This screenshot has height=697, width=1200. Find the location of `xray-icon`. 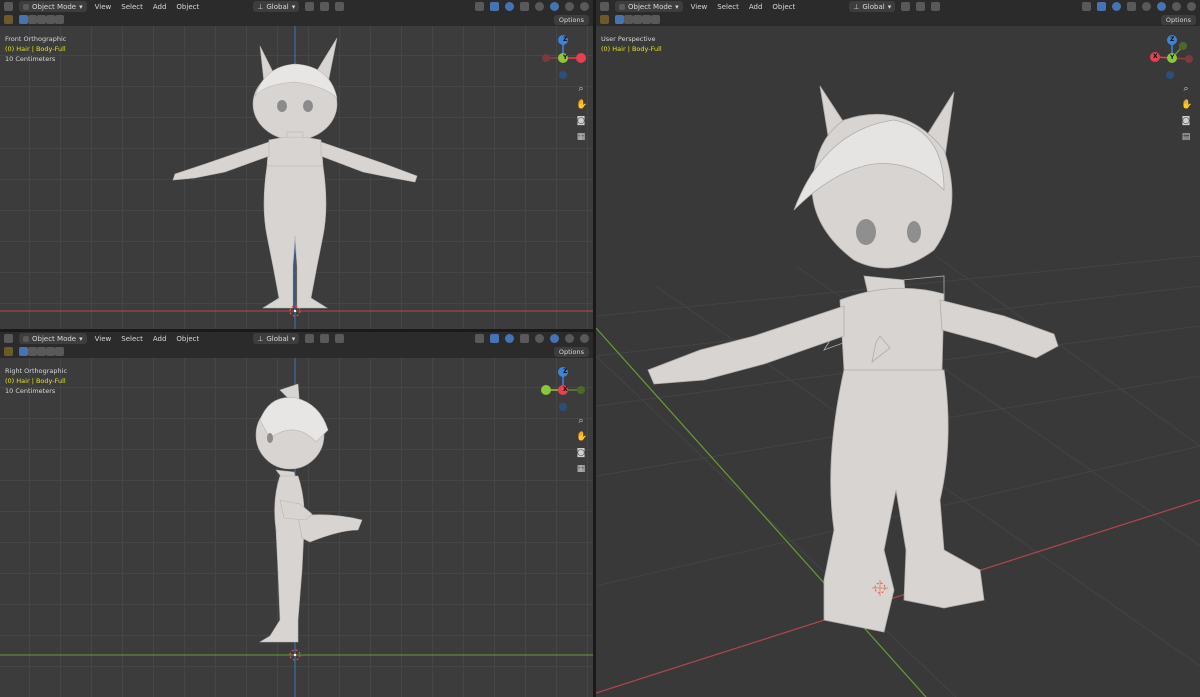

xray-icon is located at coordinates (1131, 6).